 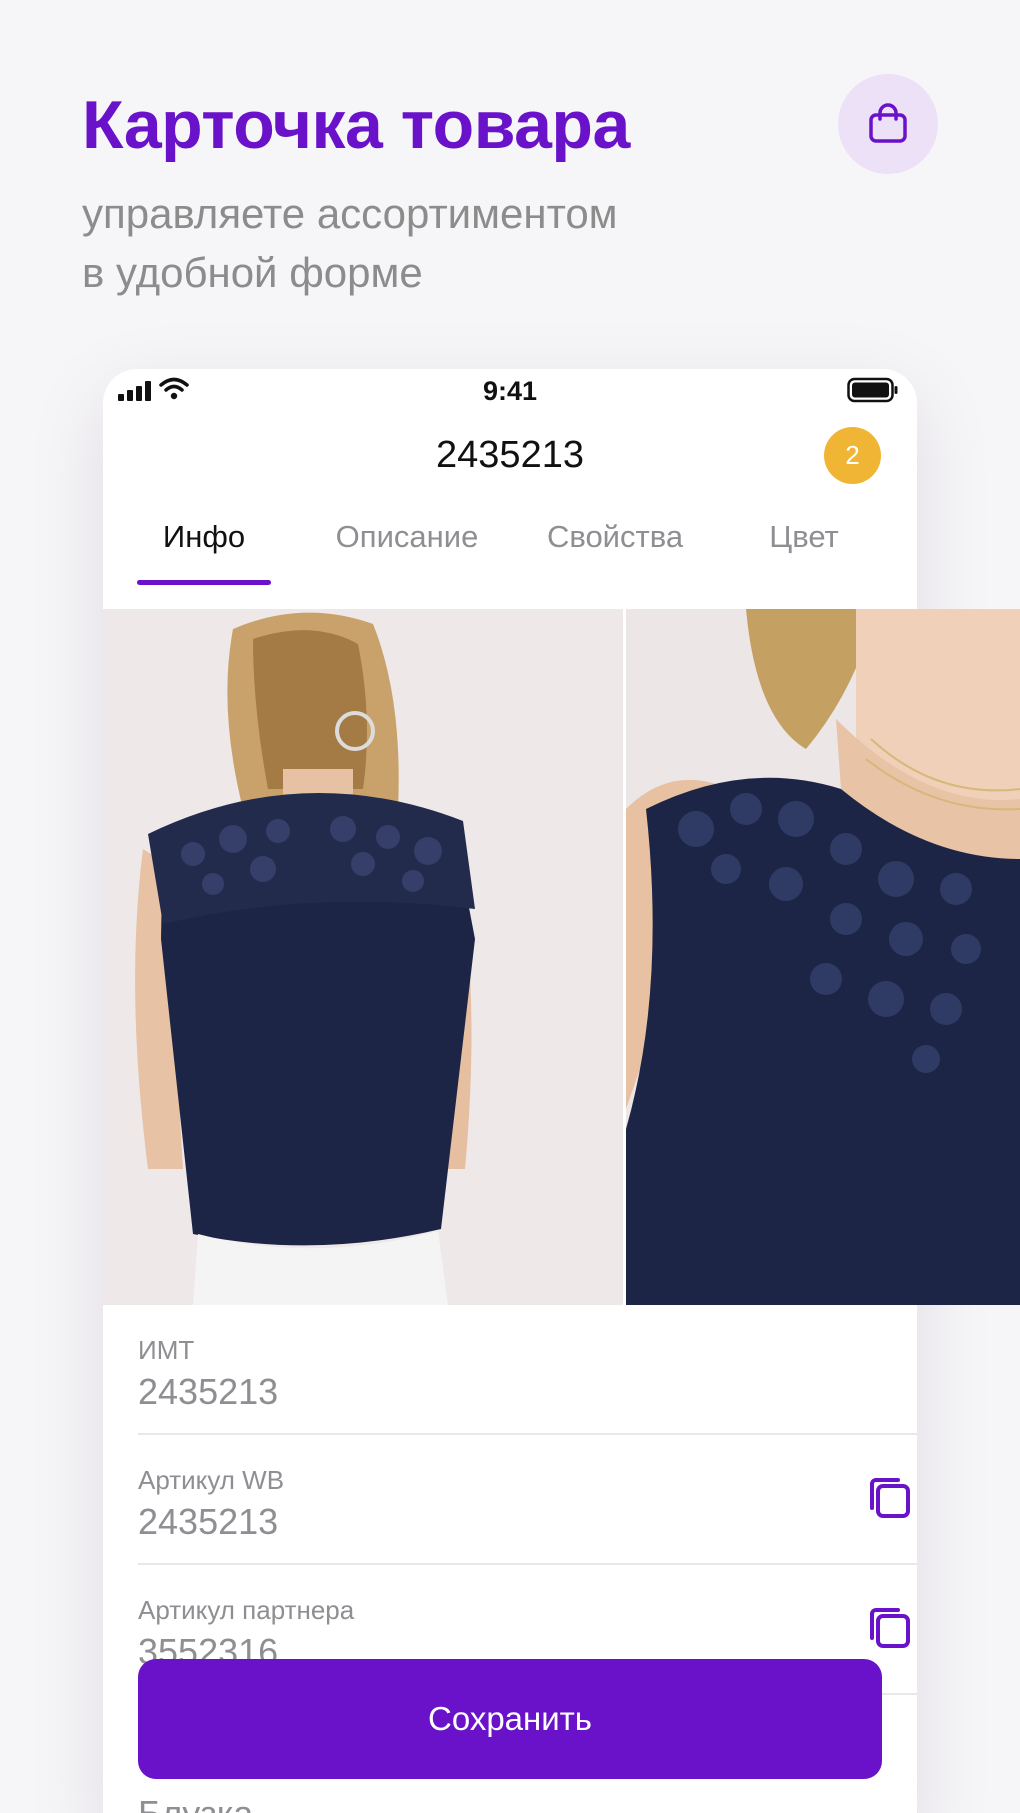 What do you see at coordinates (615, 537) in the screenshot?
I see `tab-properties: Свойства` at bounding box center [615, 537].